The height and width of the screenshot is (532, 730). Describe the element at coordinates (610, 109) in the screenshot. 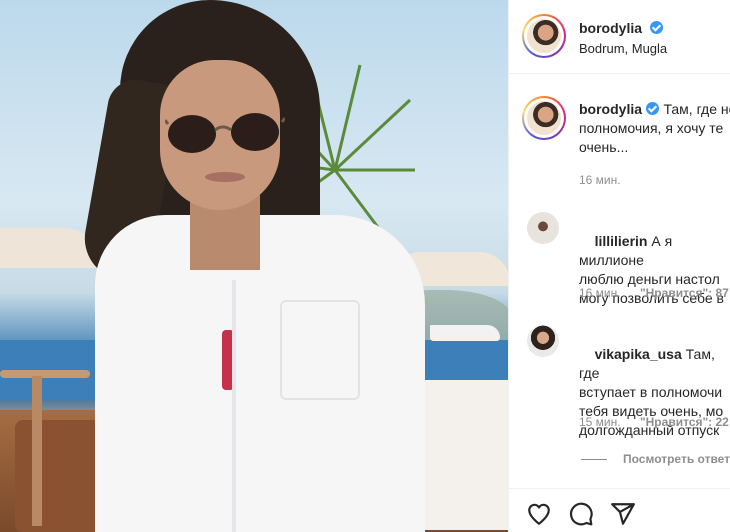

I see `caption-username: borodylia` at that location.